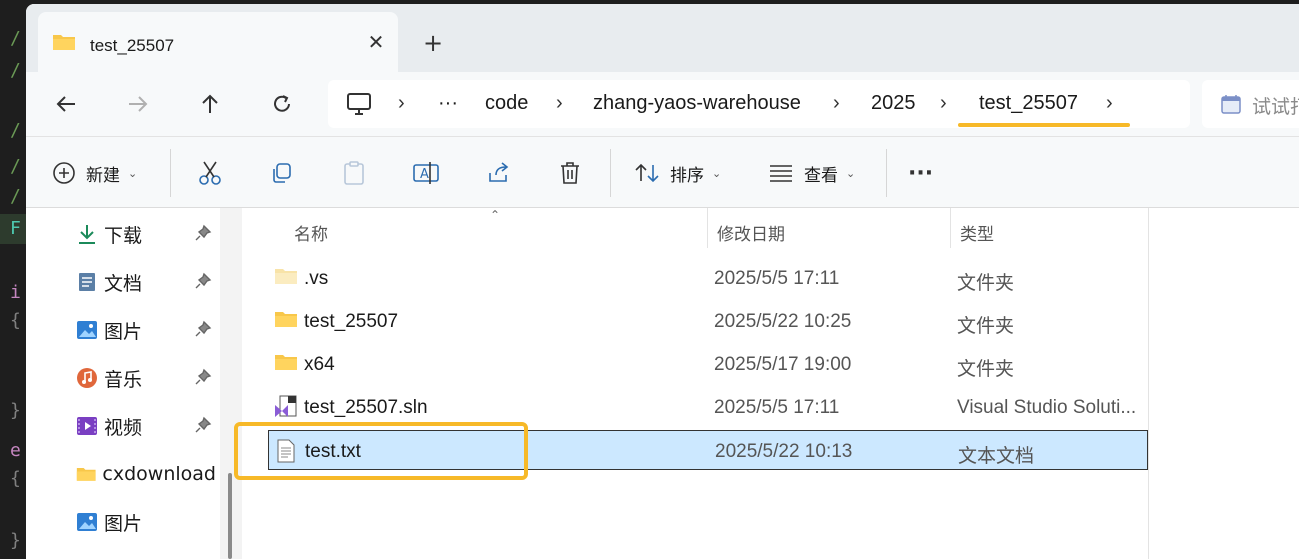 Image resolution: width=1299 pixels, height=559 pixels. I want to click on breadcrumb-ellipsis: ···, so click(448, 103).